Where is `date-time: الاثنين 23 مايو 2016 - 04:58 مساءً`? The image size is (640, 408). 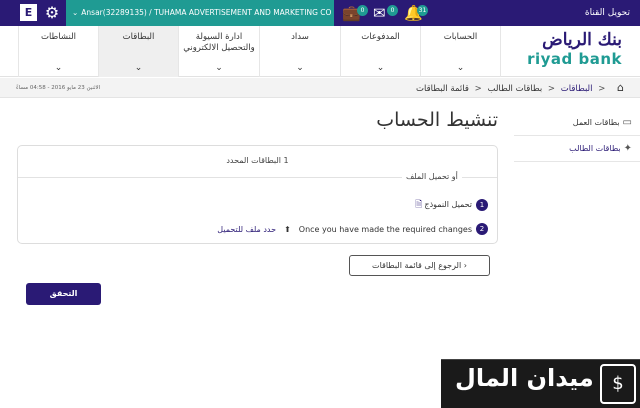
date-time: الاثنين 23 مايو 2016 - 04:58 مساءً is located at coordinates (58, 88).